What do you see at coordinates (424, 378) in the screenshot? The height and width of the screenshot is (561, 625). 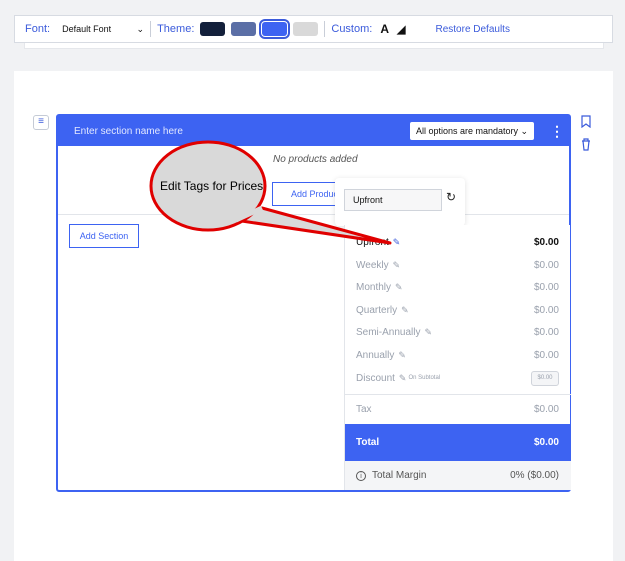 I see `discount-note: On Subtotal` at bounding box center [424, 378].